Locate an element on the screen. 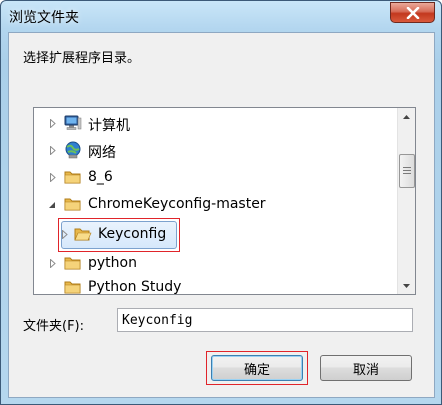 The width and height of the screenshot is (442, 405). folder-open-icon is located at coordinates (83, 234).